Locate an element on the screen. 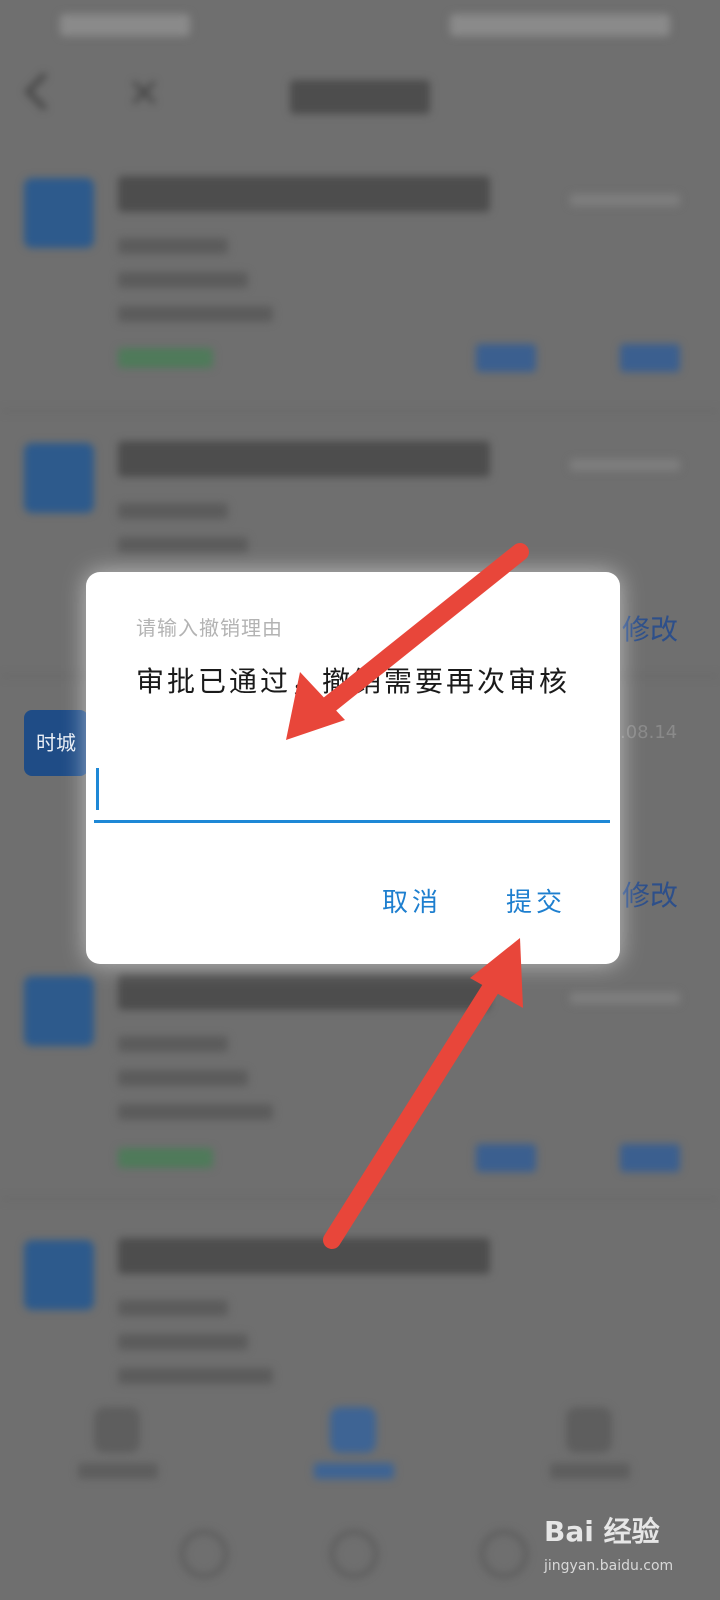 Image resolution: width=720 pixels, height=1600 pixels. watermark-logo-text: Bai 经验 is located at coordinates (602, 1531).